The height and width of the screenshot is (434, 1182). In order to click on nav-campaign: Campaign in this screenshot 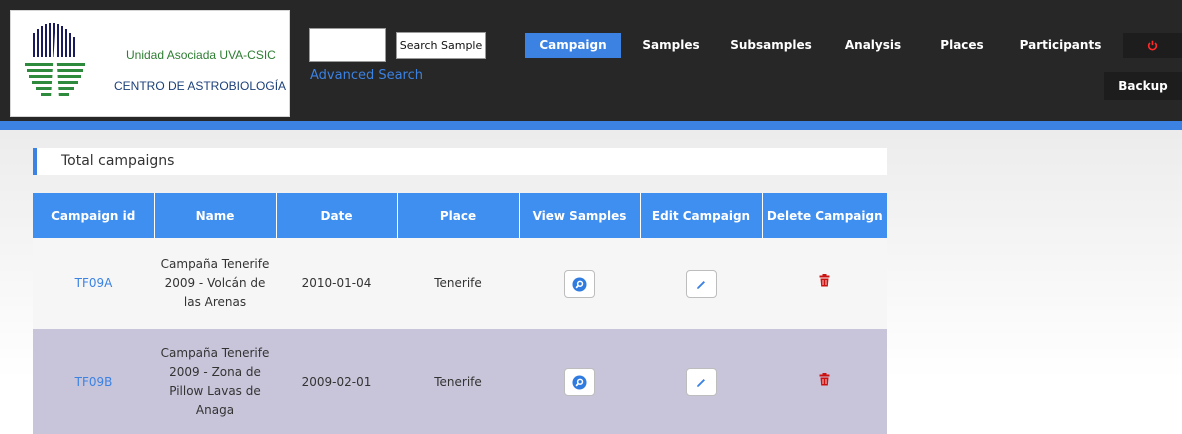, I will do `click(573, 45)`.